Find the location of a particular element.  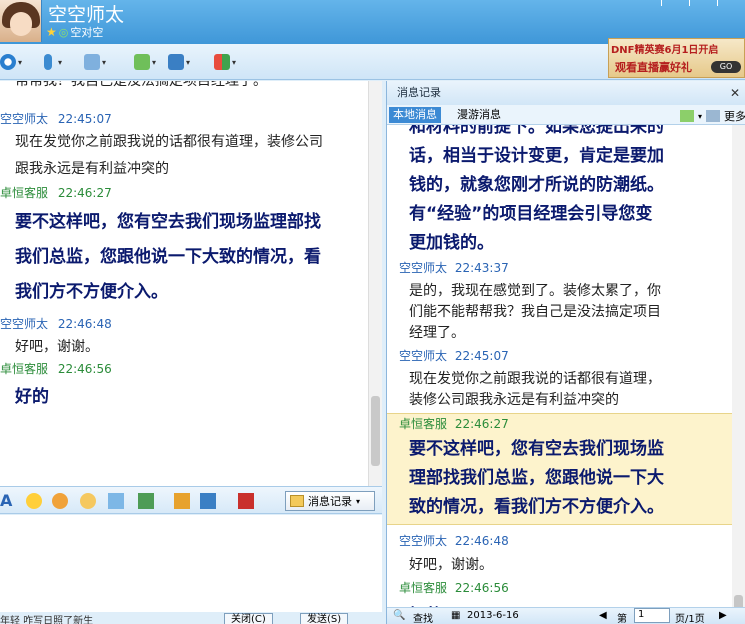

history-date: 2013-6-16 is located at coordinates (493, 615).